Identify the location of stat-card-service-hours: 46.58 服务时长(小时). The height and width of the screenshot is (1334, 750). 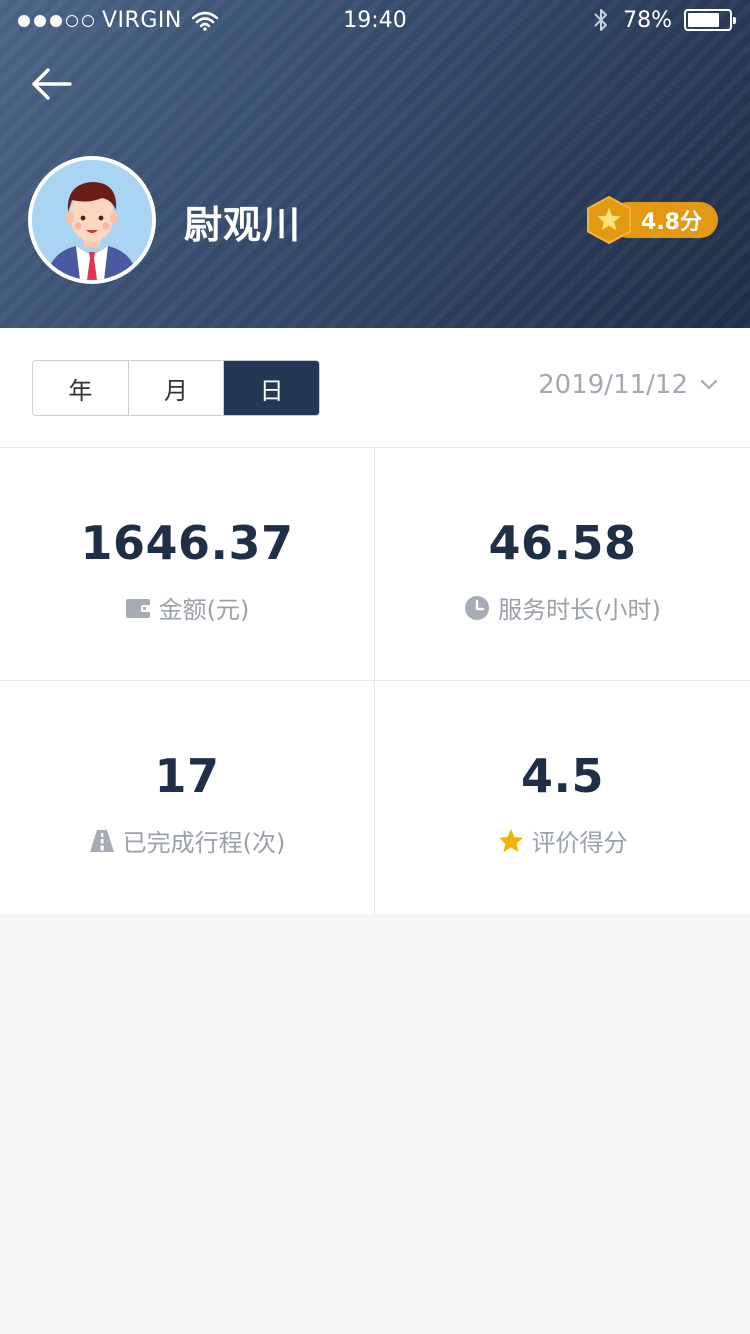
(562, 564).